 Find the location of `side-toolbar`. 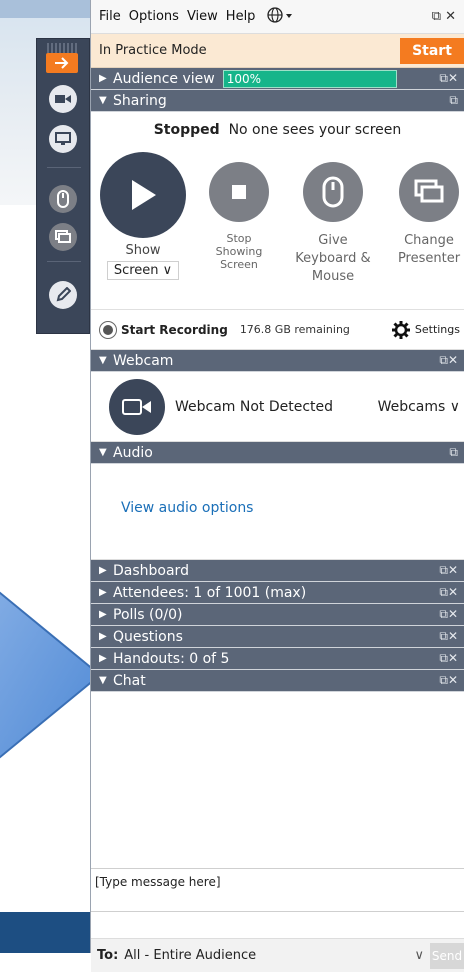

side-toolbar is located at coordinates (63, 186).